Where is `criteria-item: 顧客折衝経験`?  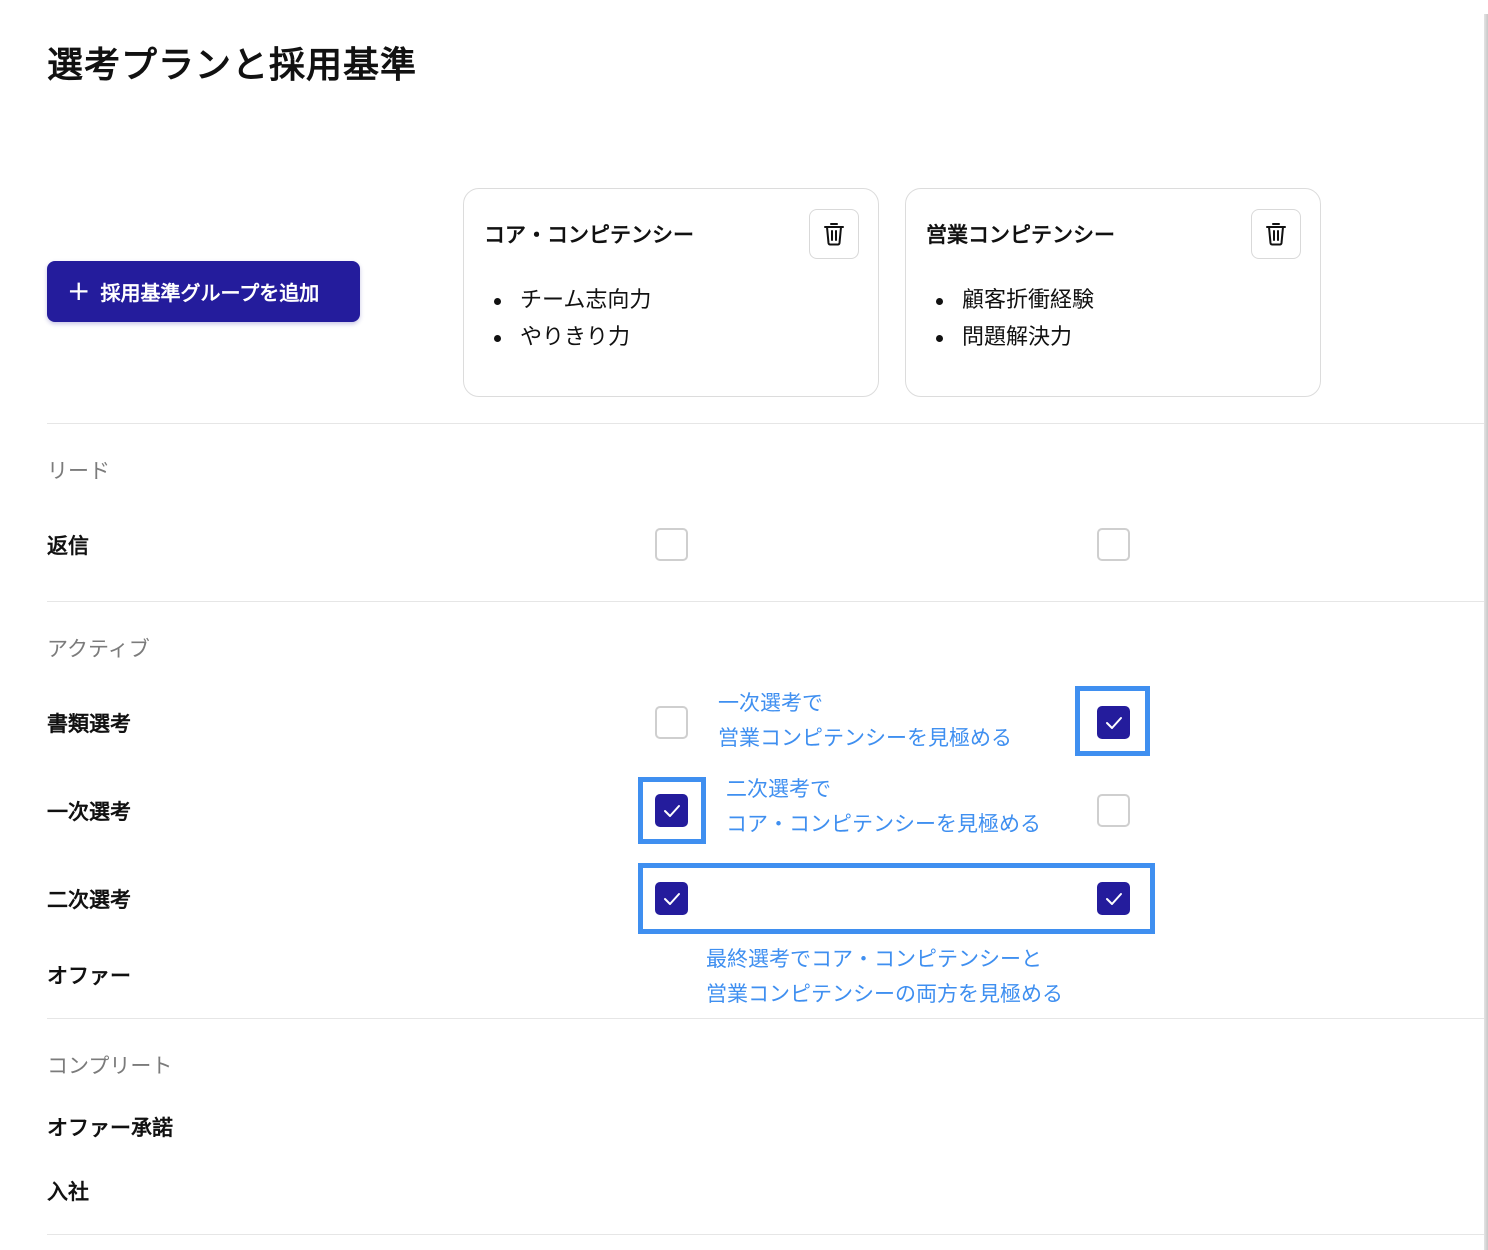
criteria-item: 顧客折衝経験 is located at coordinates (1014, 300).